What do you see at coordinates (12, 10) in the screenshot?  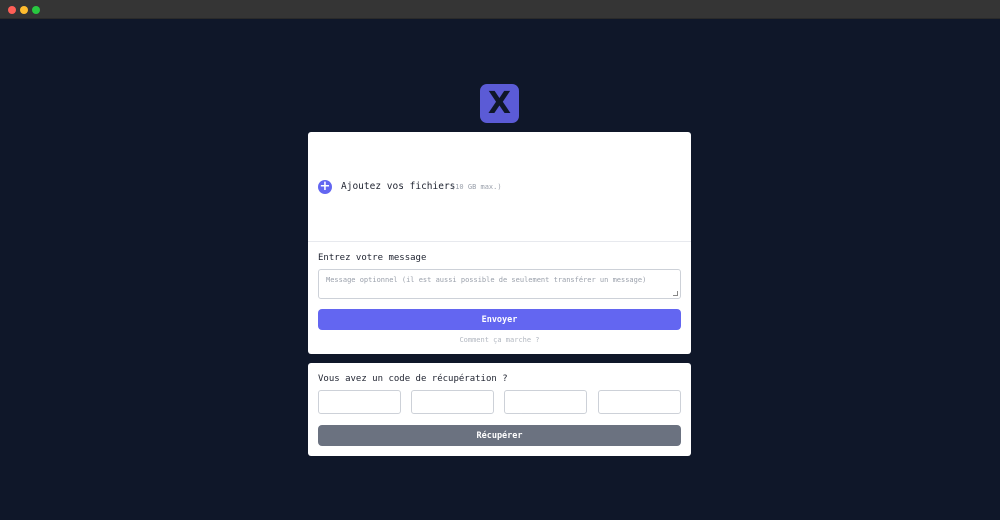 I see `close-window-button` at bounding box center [12, 10].